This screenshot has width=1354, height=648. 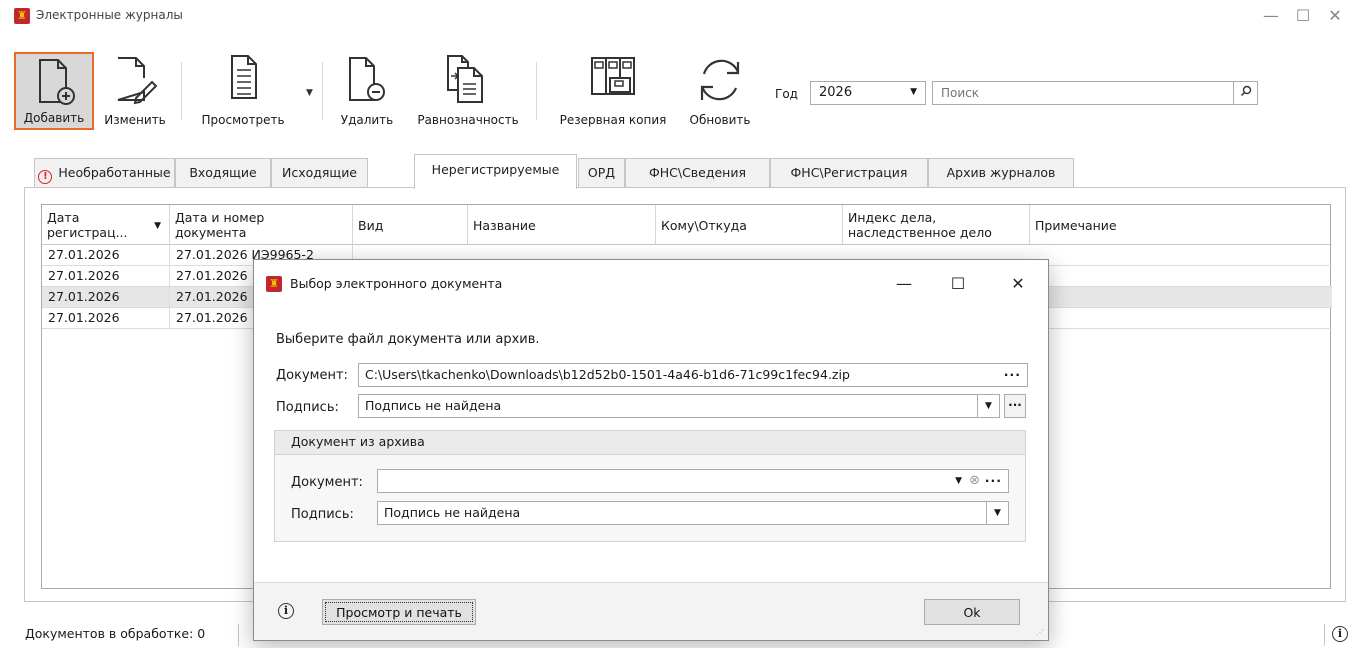 I want to click on tab-unregistered: Нерегистрируемые, so click(x=495, y=171).